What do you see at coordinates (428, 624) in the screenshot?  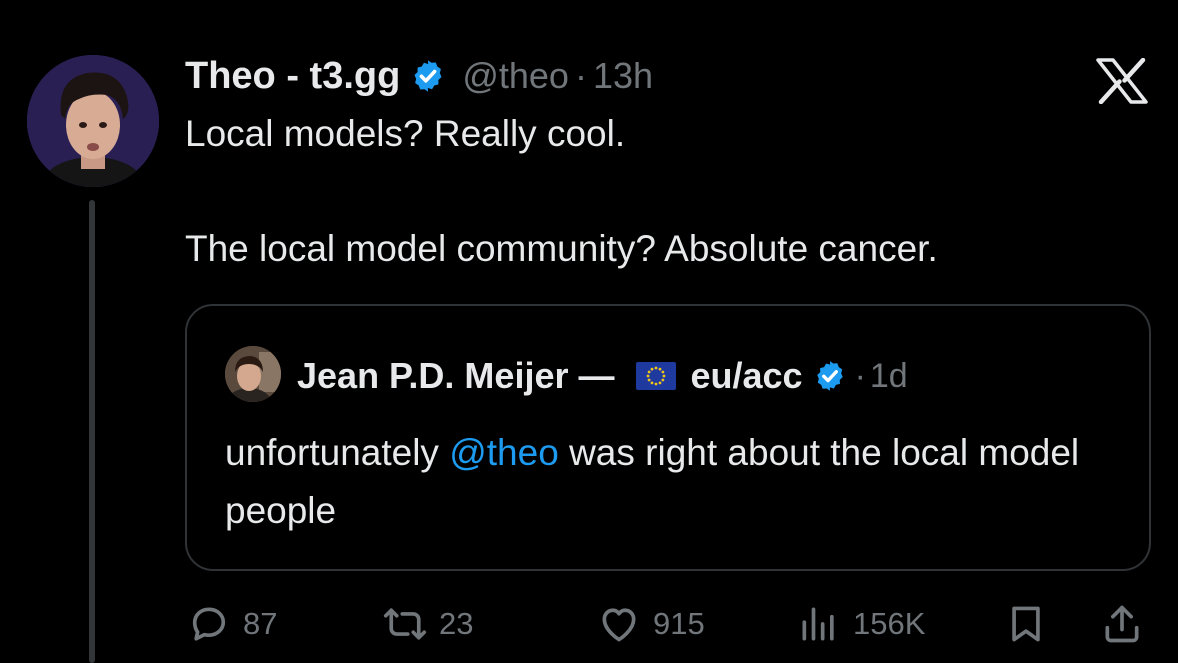 I see `repost-button: 23` at bounding box center [428, 624].